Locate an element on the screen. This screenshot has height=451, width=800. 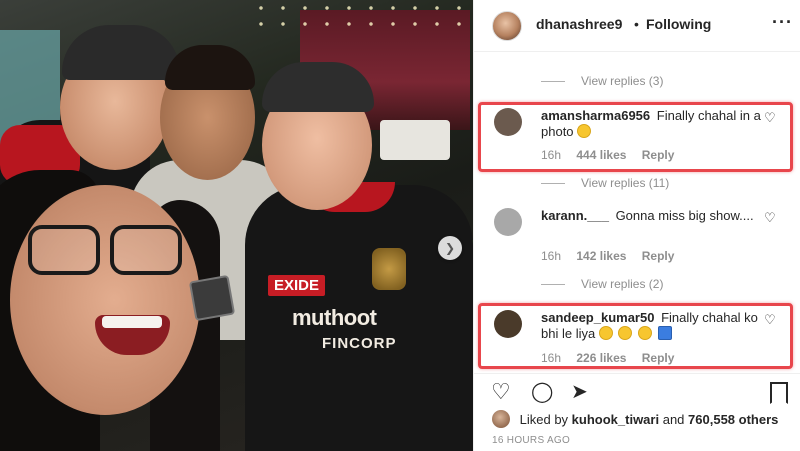
comment-text: amansharma6956 Finally chahal in a photo is located at coordinates (653, 124).